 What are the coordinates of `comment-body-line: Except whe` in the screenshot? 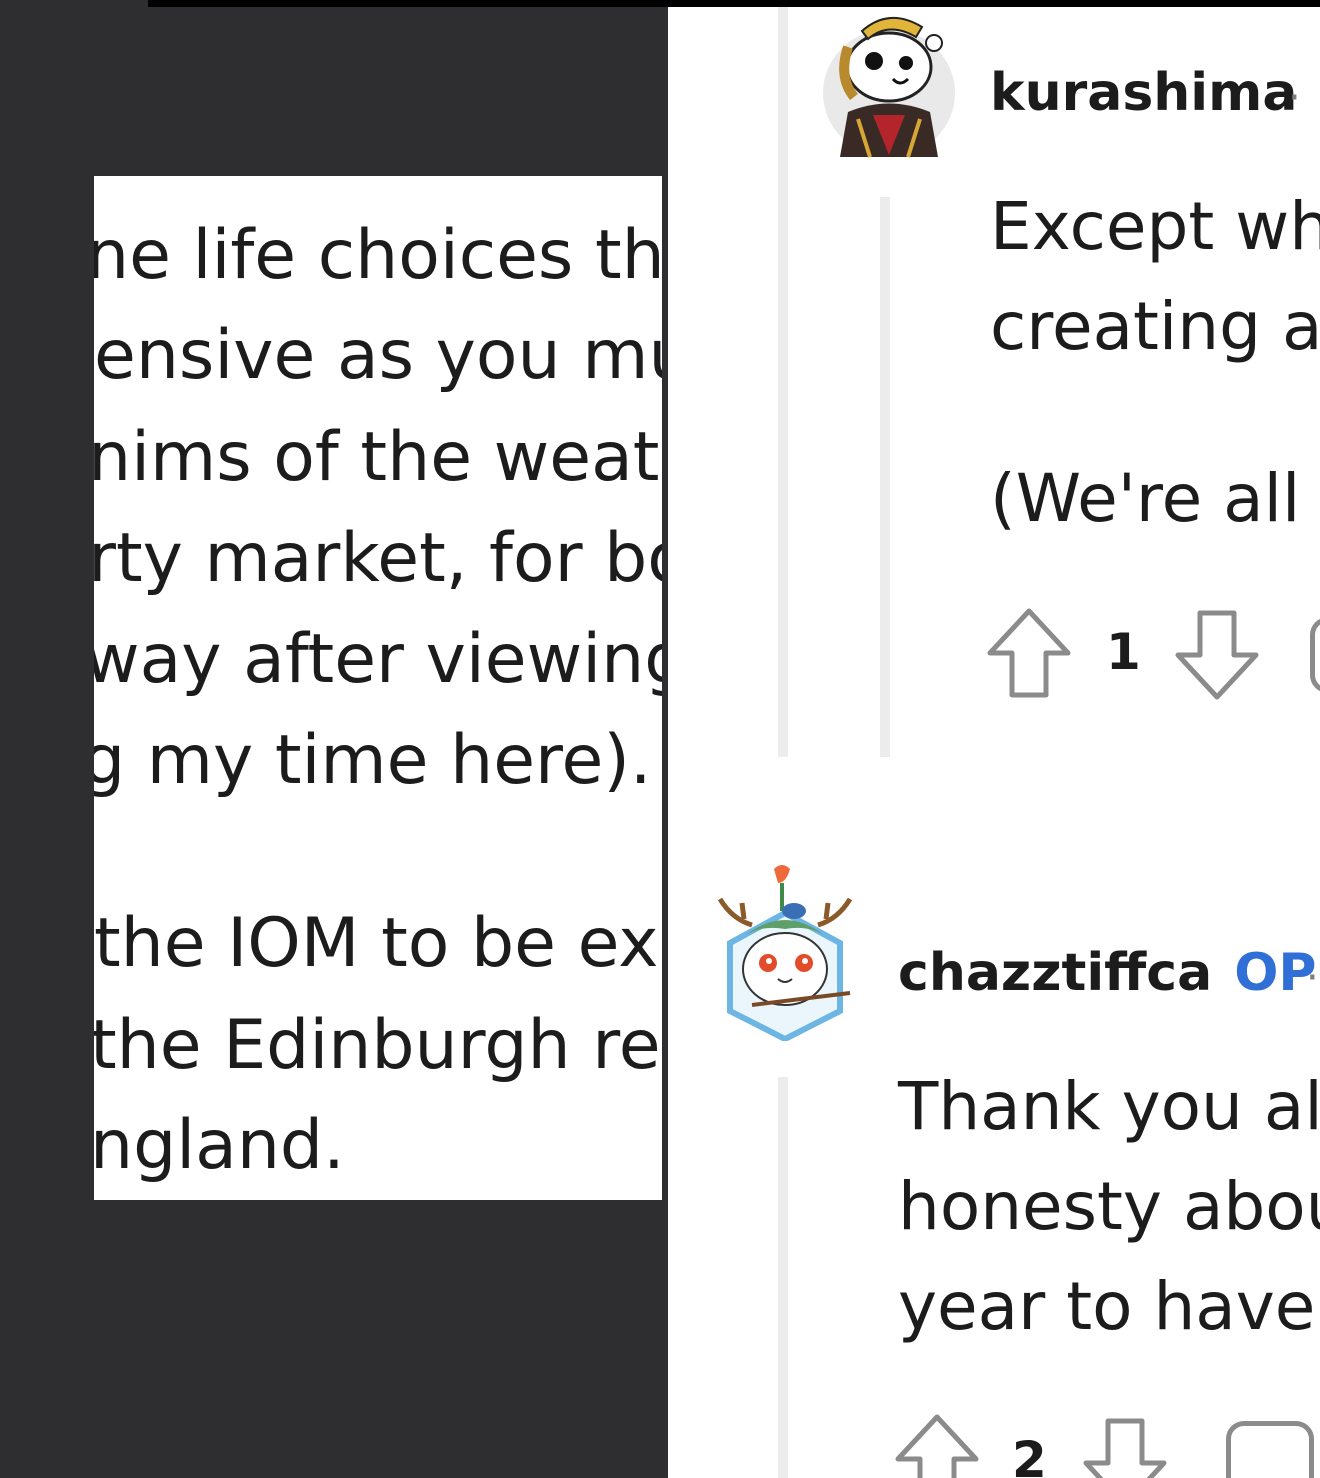 It's located at (1155, 226).